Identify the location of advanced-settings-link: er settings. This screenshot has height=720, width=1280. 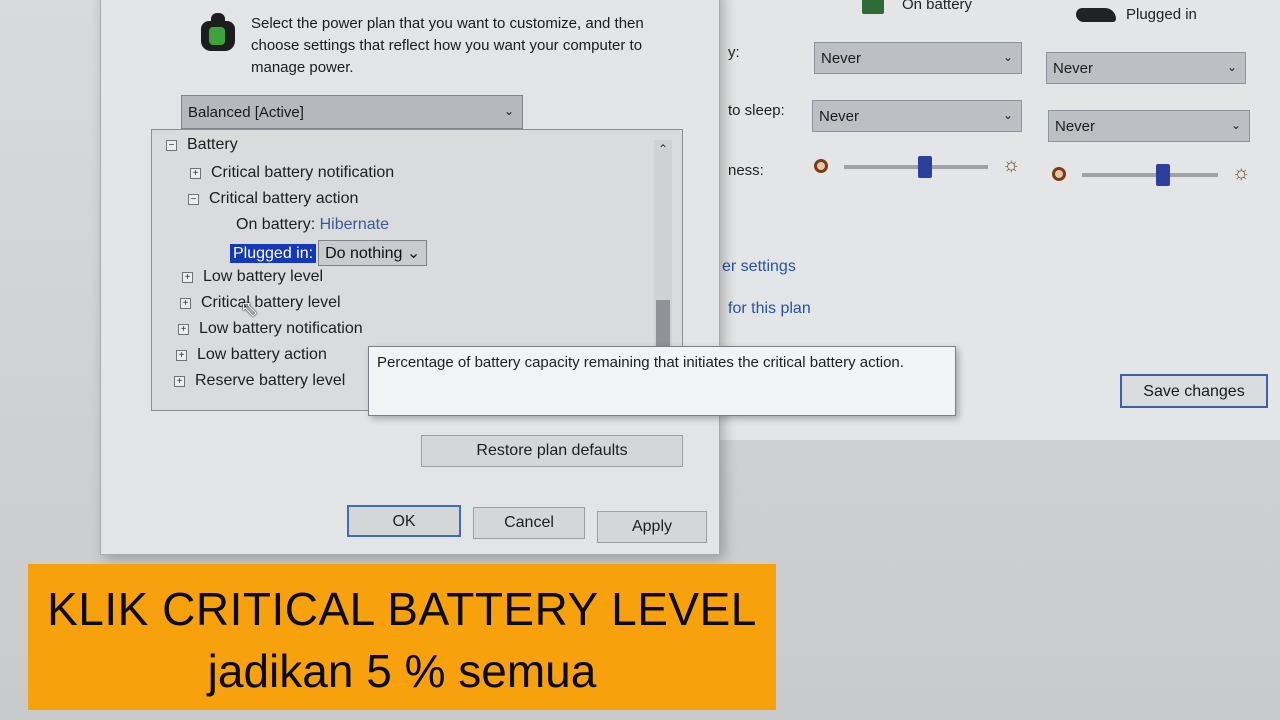
(759, 267).